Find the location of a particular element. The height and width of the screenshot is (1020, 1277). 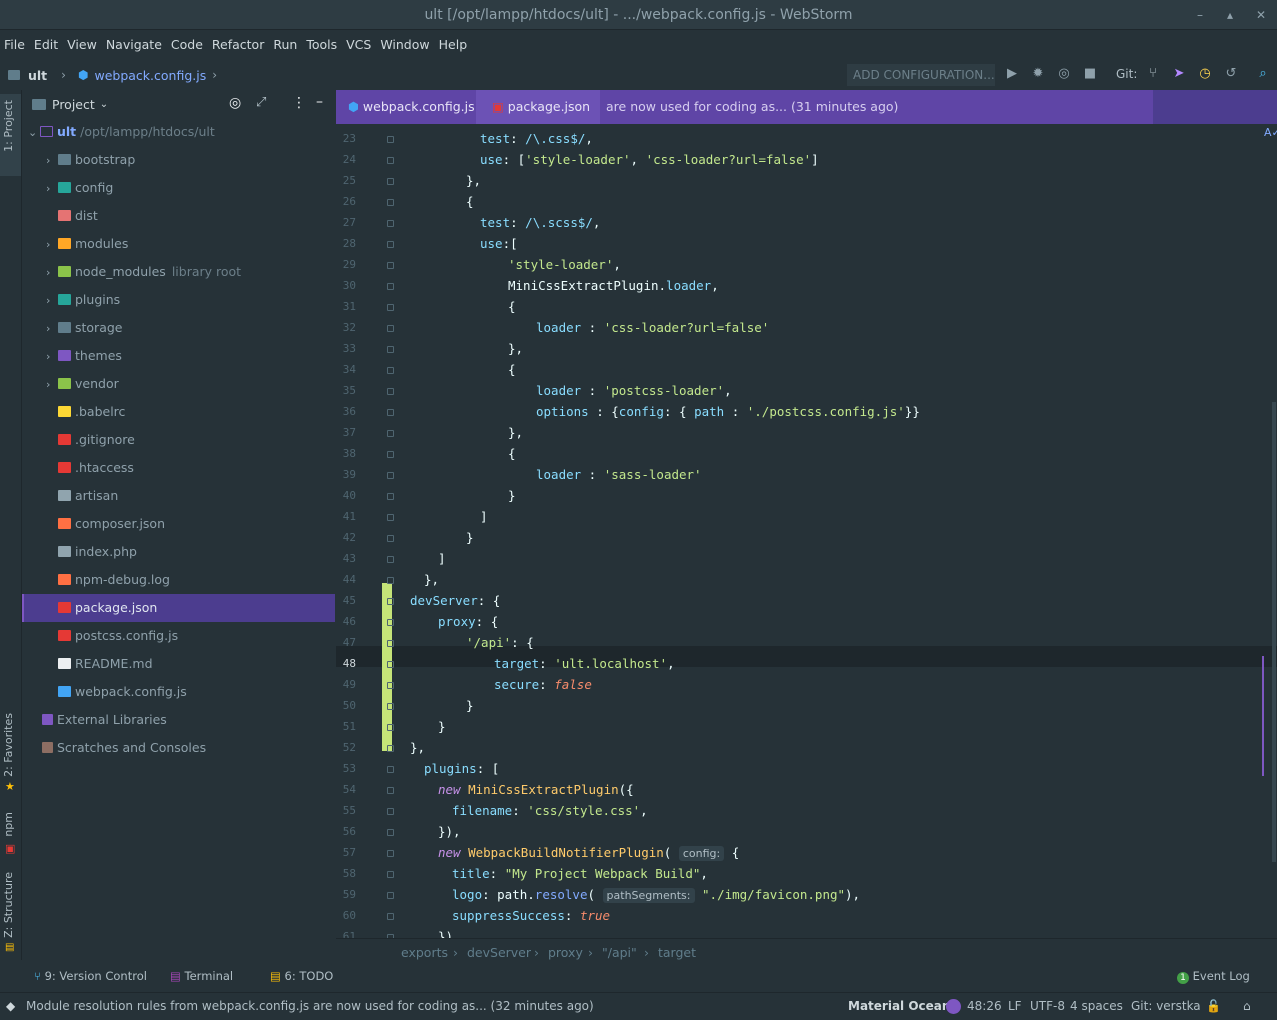

tree-item: .gitignore is located at coordinates (178, 440).